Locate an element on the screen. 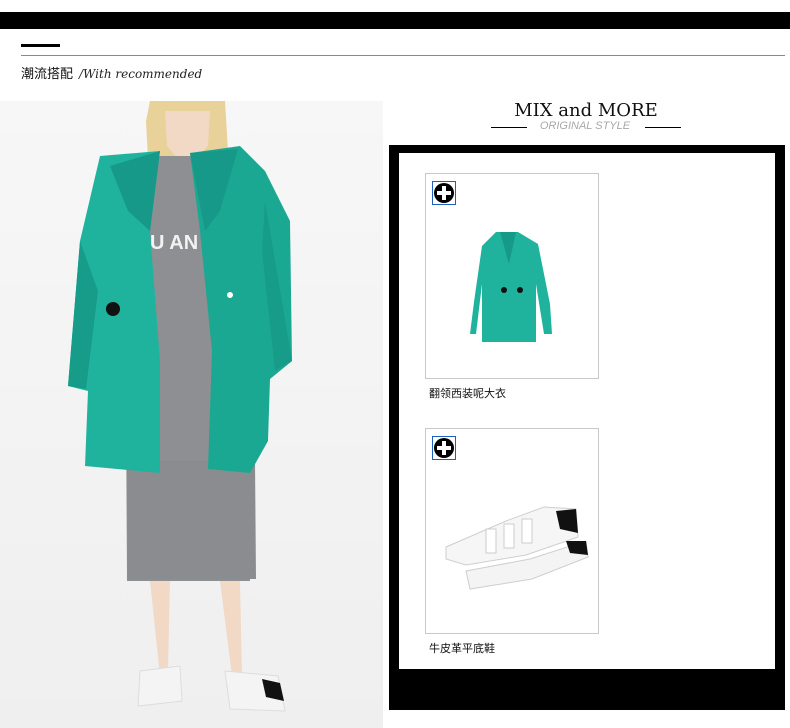 This screenshot has height=728, width=790. section-header: 潮流搭配/With recommended is located at coordinates (111, 72).